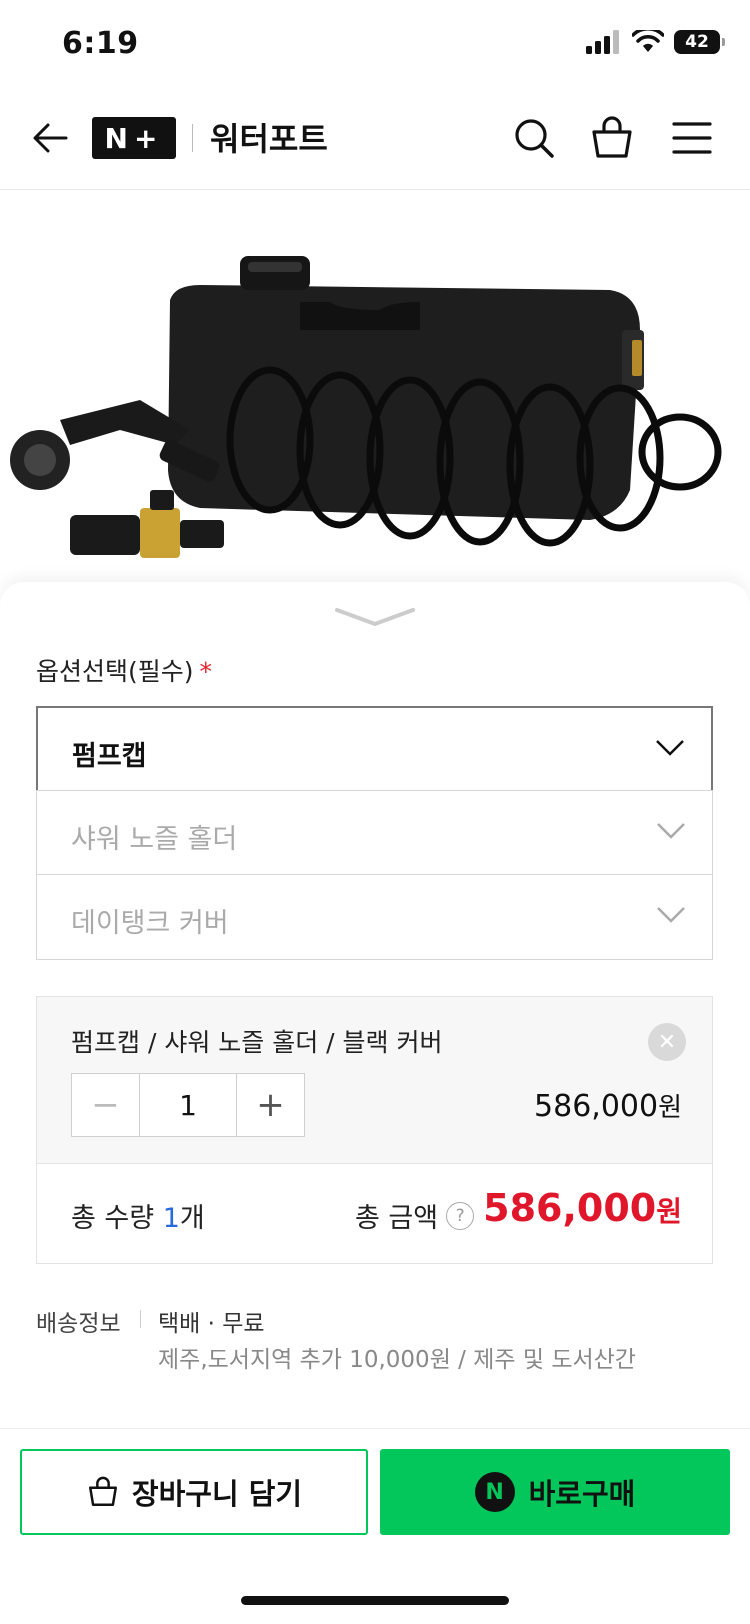 Image resolution: width=750 pixels, height=1624 pixels. What do you see at coordinates (582, 1494) in the screenshot?
I see `buy-now-label: 바로구매` at bounding box center [582, 1494].